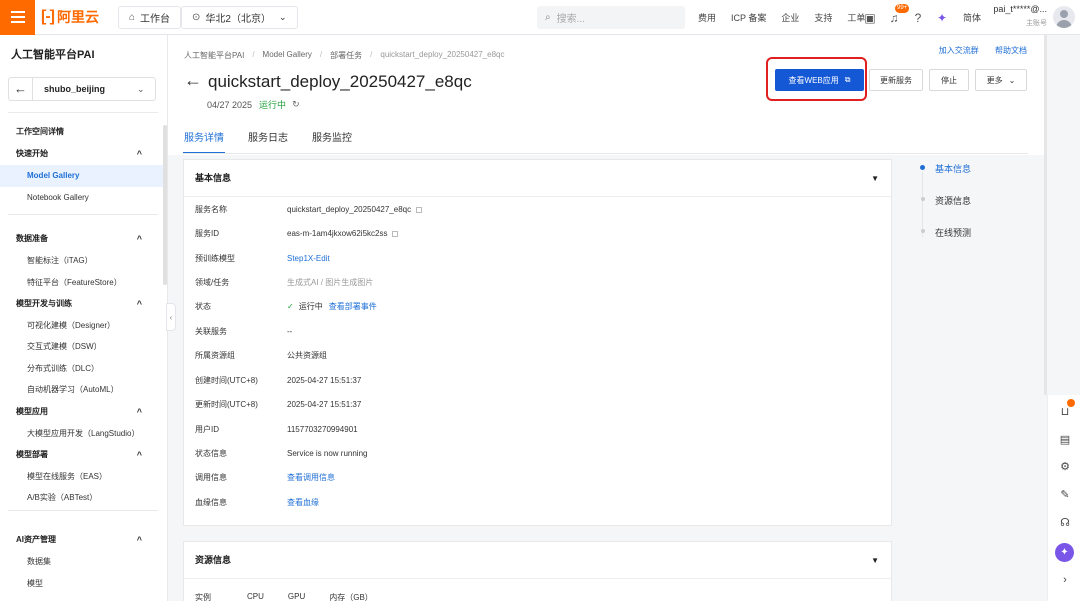 Image resolution: width=1080 pixels, height=601 pixels. Describe the element at coordinates (83, 347) in the screenshot. I see `sidebar-item: 交互式建模（DSW）` at that location.